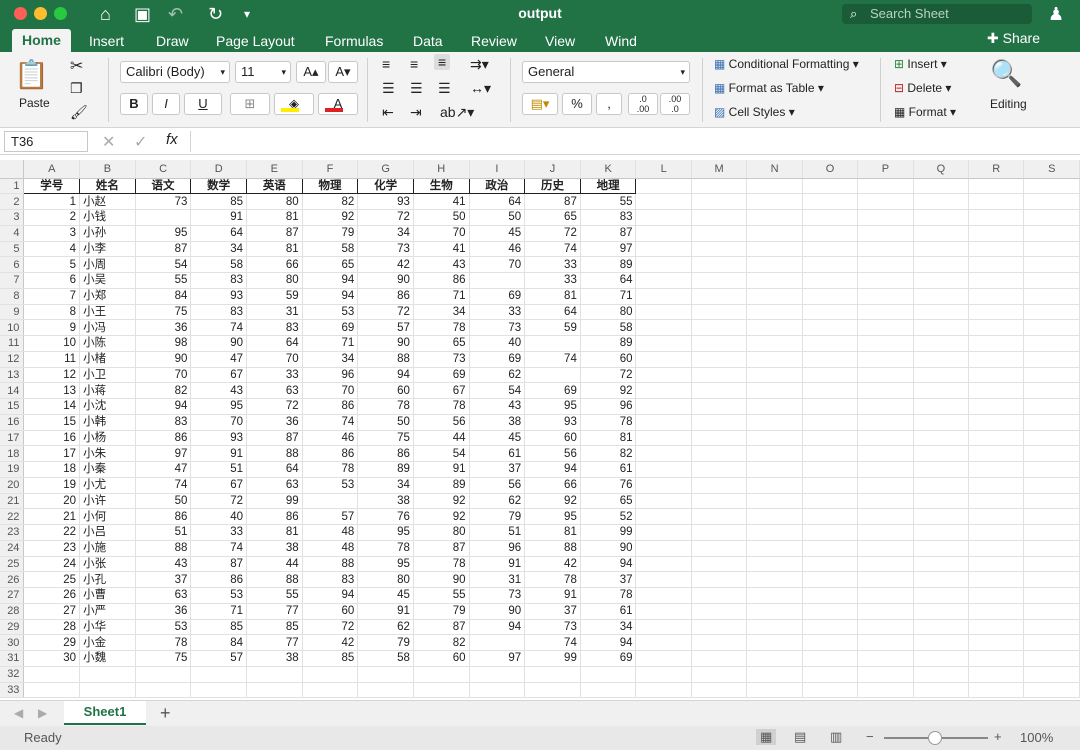  Describe the element at coordinates (552, 658) in the screenshot. I see `cell: 99` at that location.